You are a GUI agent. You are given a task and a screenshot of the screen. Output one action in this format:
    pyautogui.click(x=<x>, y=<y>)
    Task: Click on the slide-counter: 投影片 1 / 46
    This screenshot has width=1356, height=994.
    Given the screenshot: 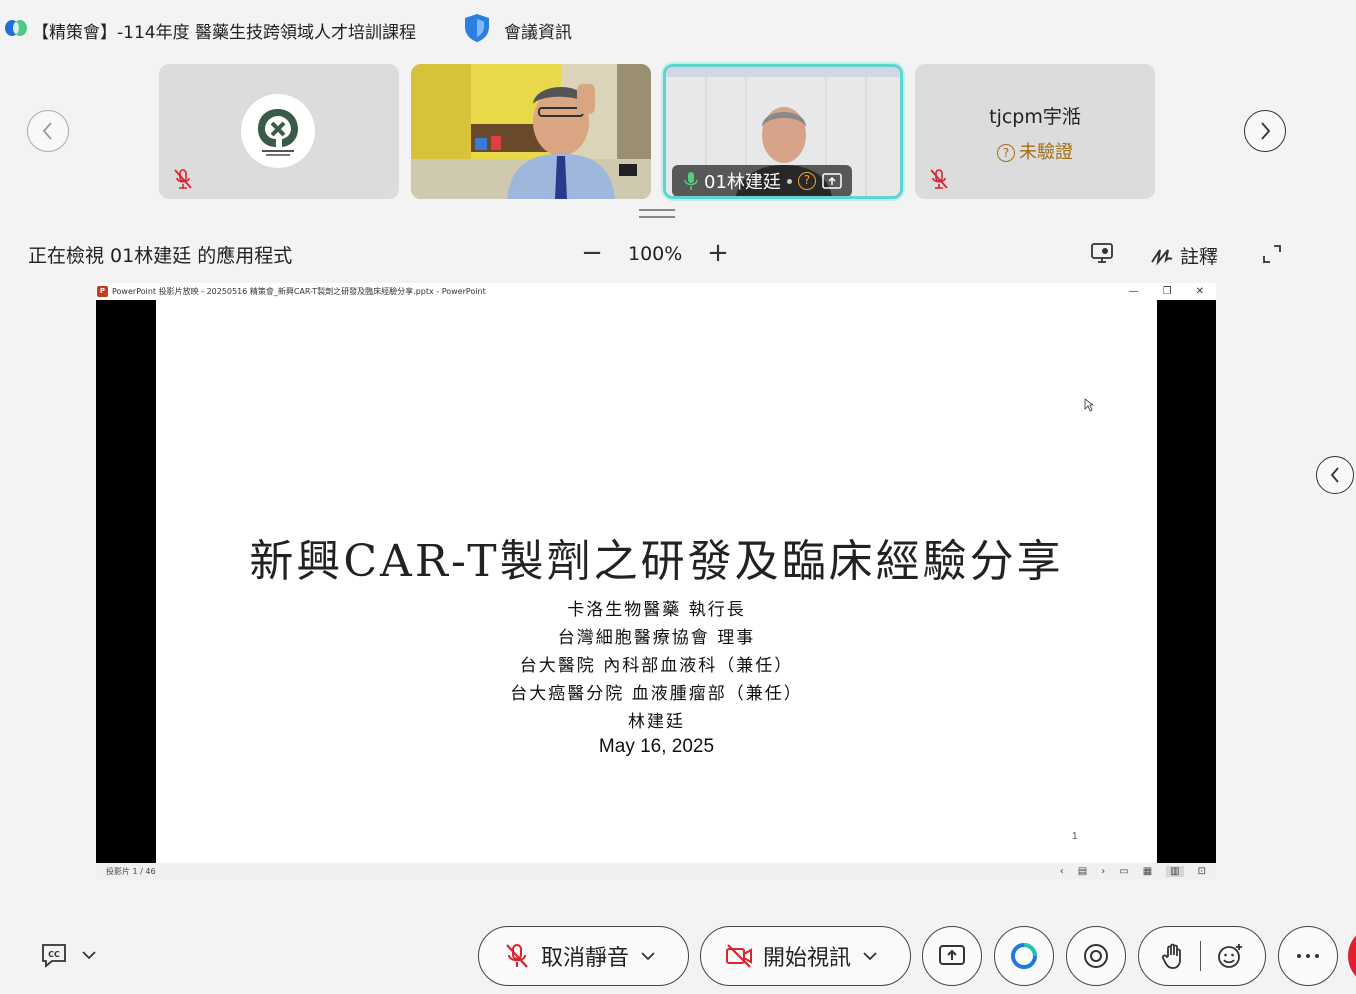 What is the action you would take?
    pyautogui.click(x=131, y=871)
    